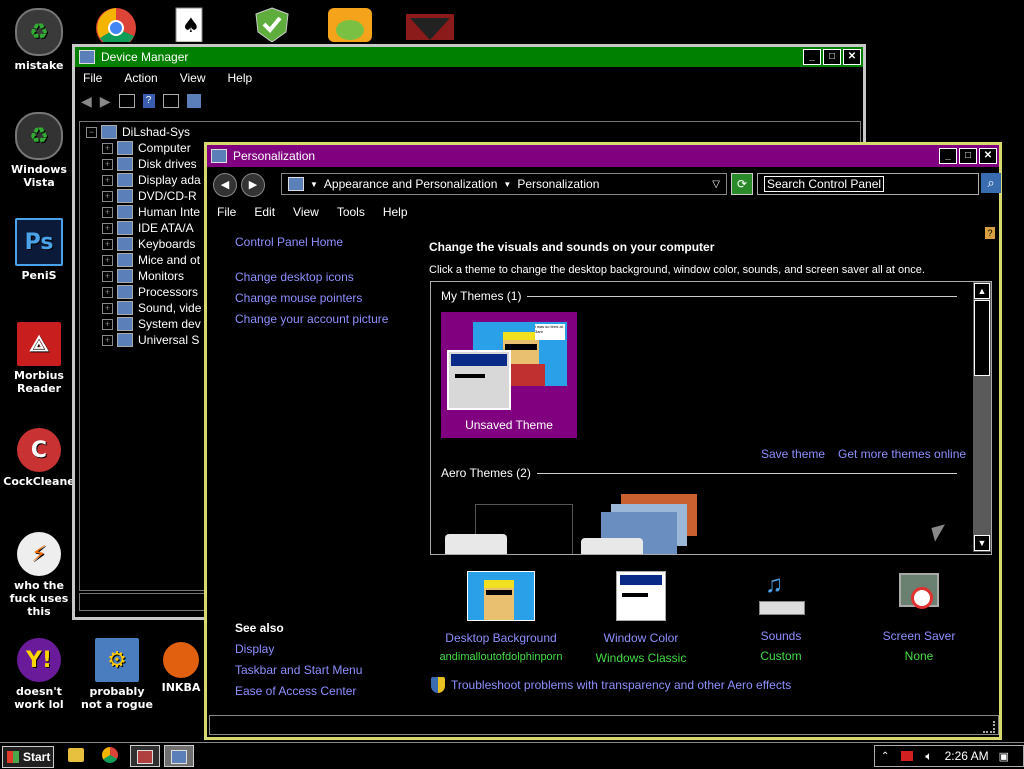 The height and width of the screenshot is (769, 1024). I want to click on desktop-icon-rogue: ⚙ probably not a rogue, so click(117, 674).